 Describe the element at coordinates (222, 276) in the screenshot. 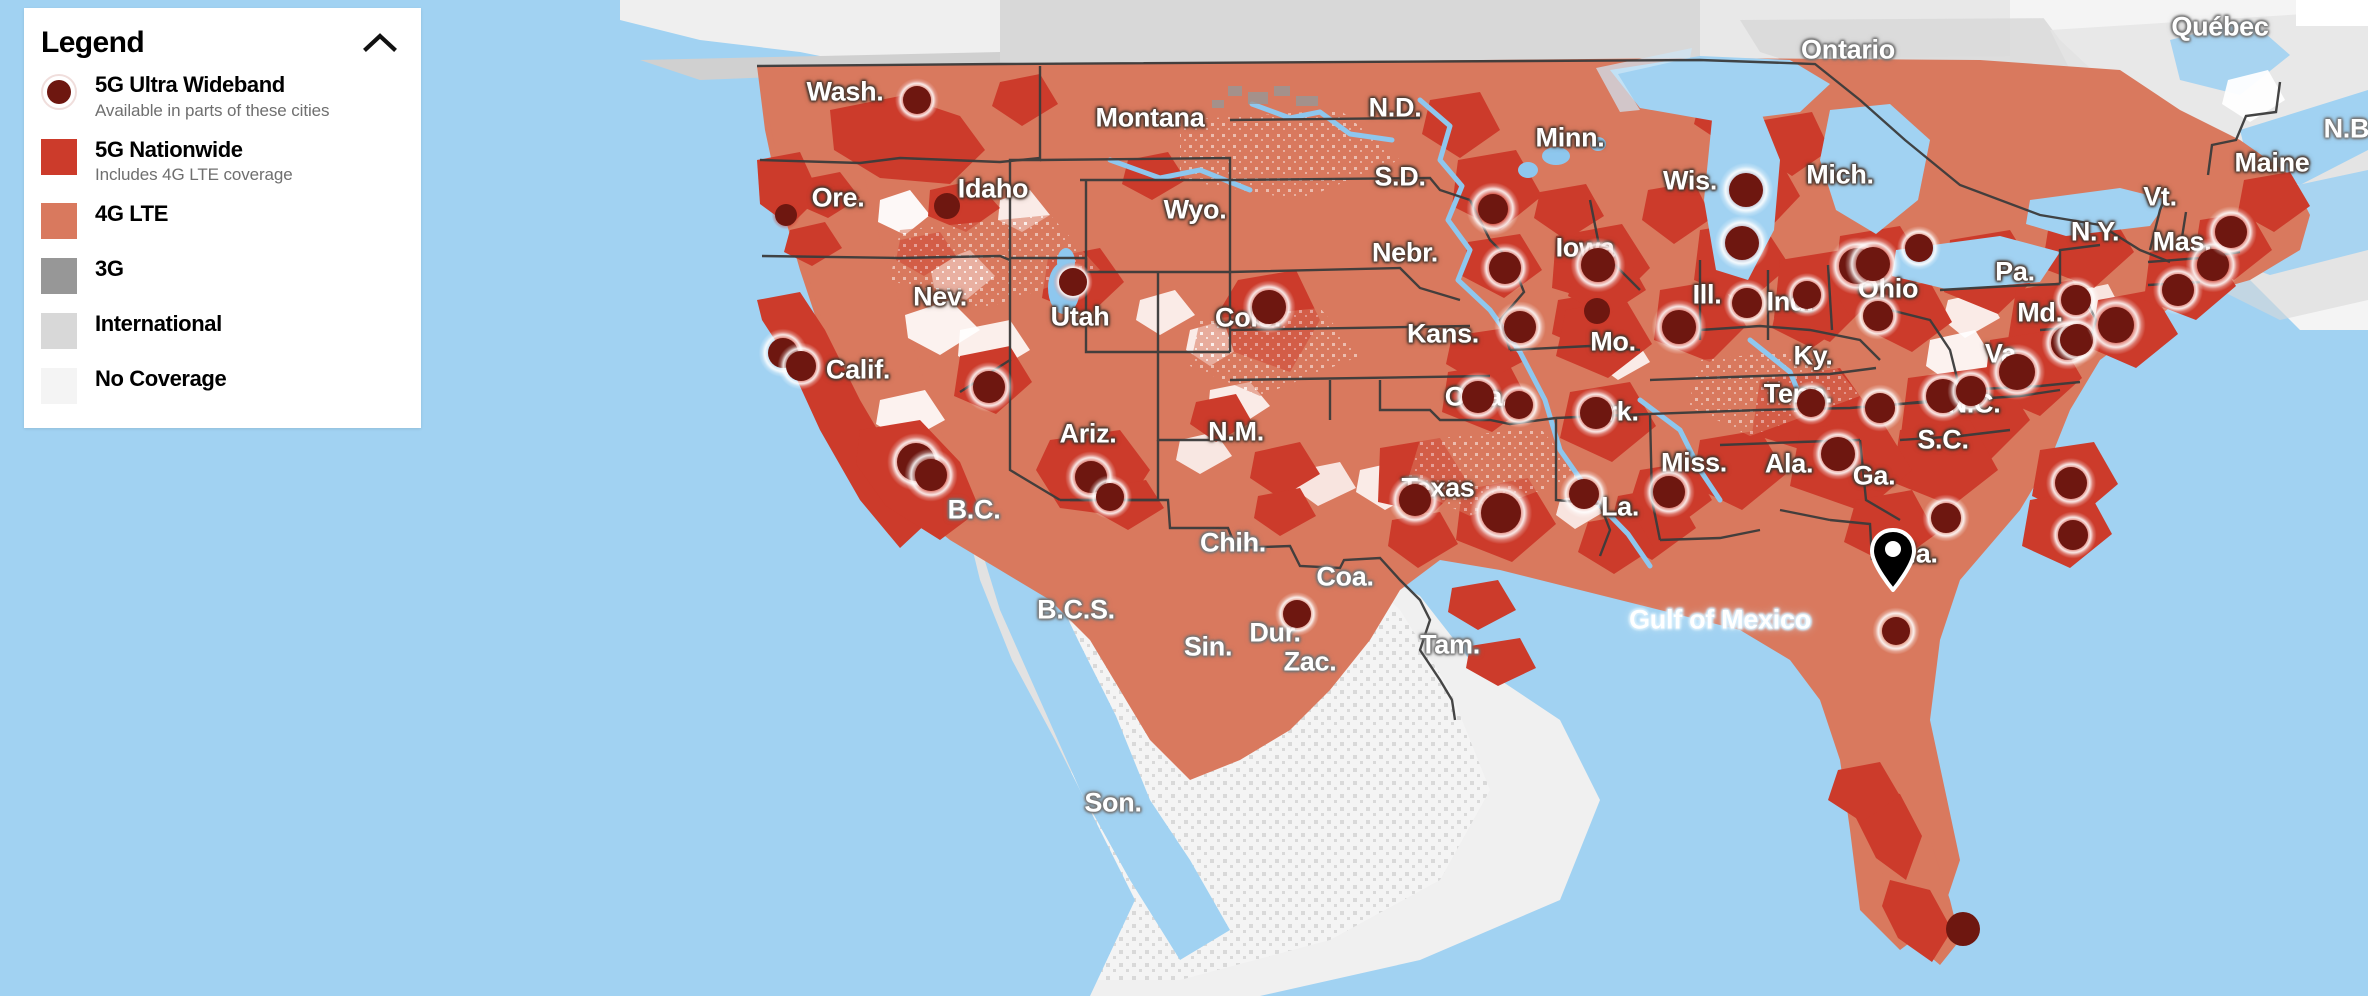

I see `legend-item-3: 3G` at that location.